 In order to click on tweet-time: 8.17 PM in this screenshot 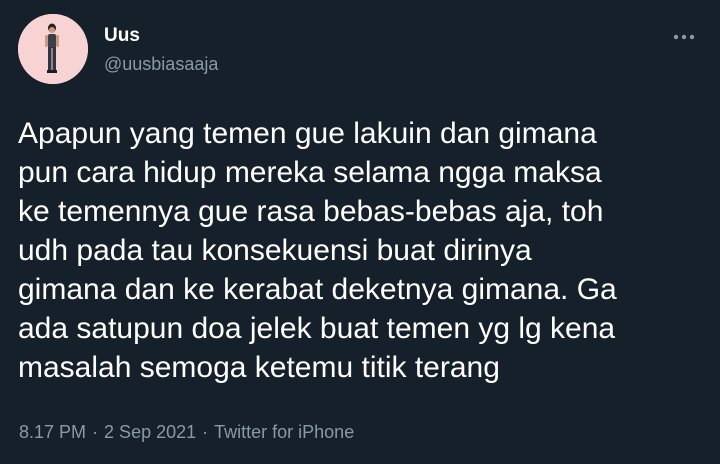, I will do `click(52, 432)`.